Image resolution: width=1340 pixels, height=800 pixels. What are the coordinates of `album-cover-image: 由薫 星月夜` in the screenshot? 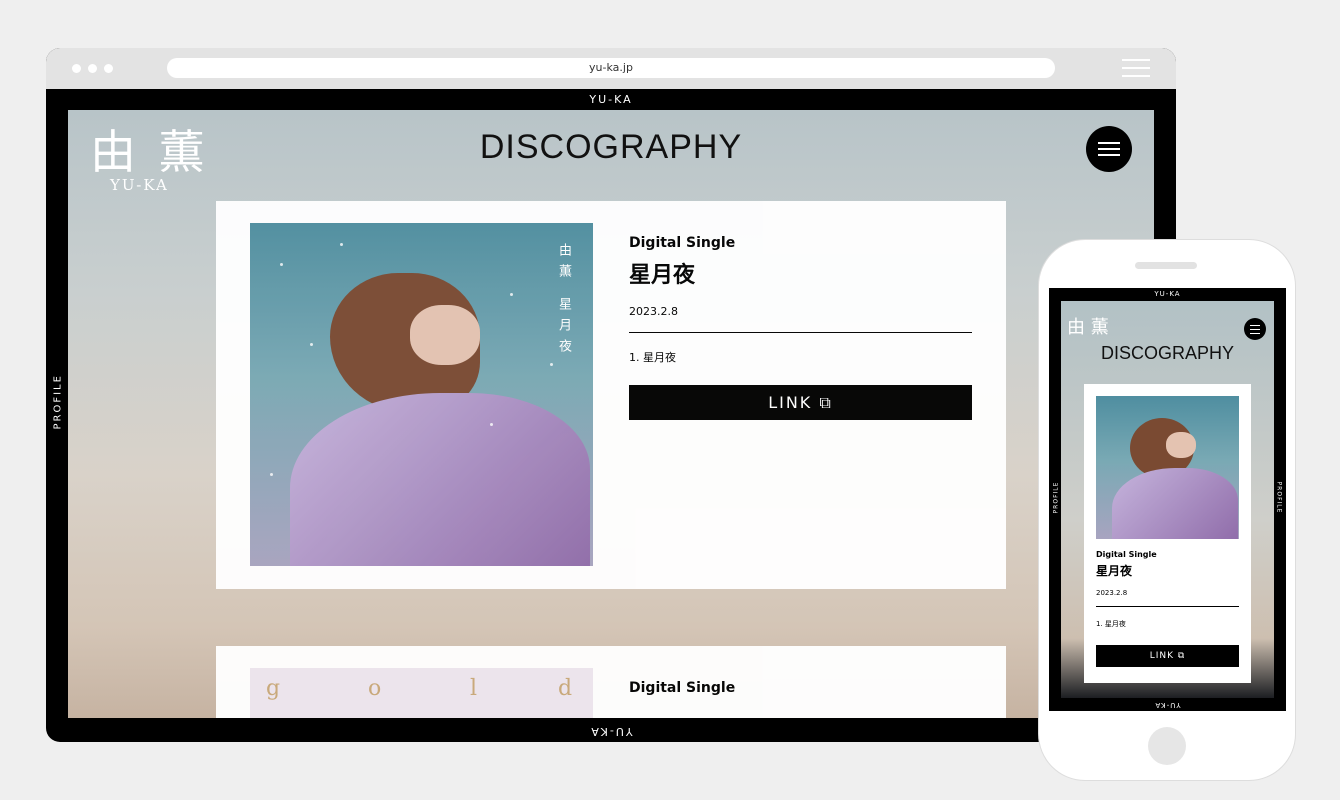 It's located at (421, 394).